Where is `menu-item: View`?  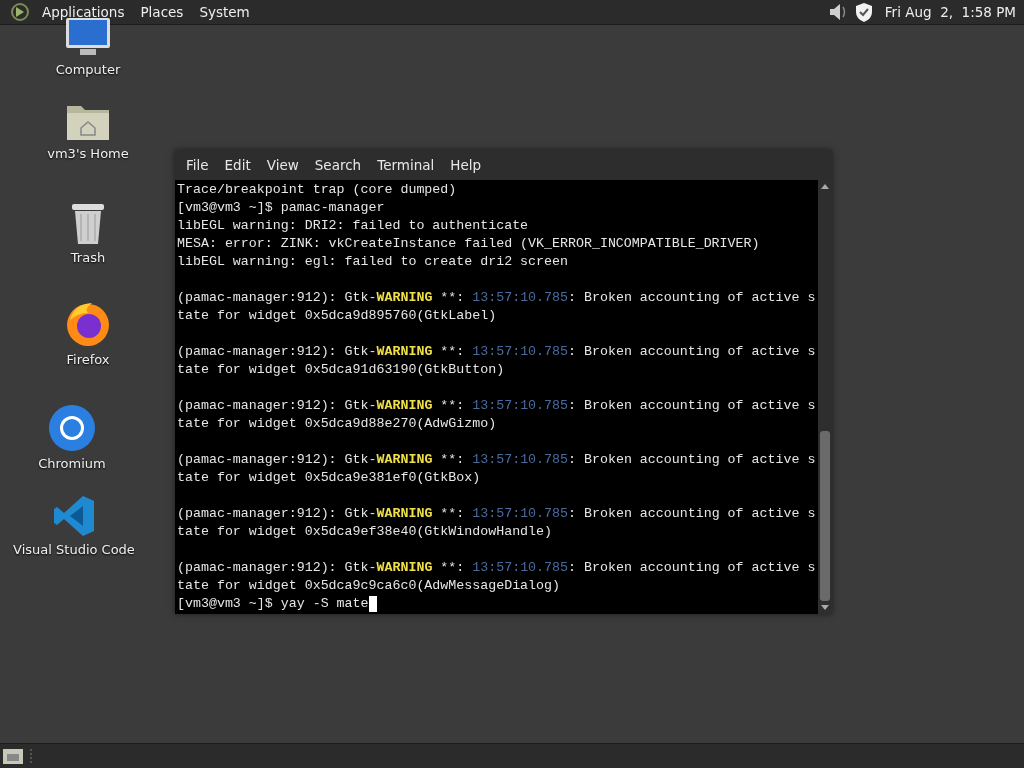
menu-item: View is located at coordinates (282, 165).